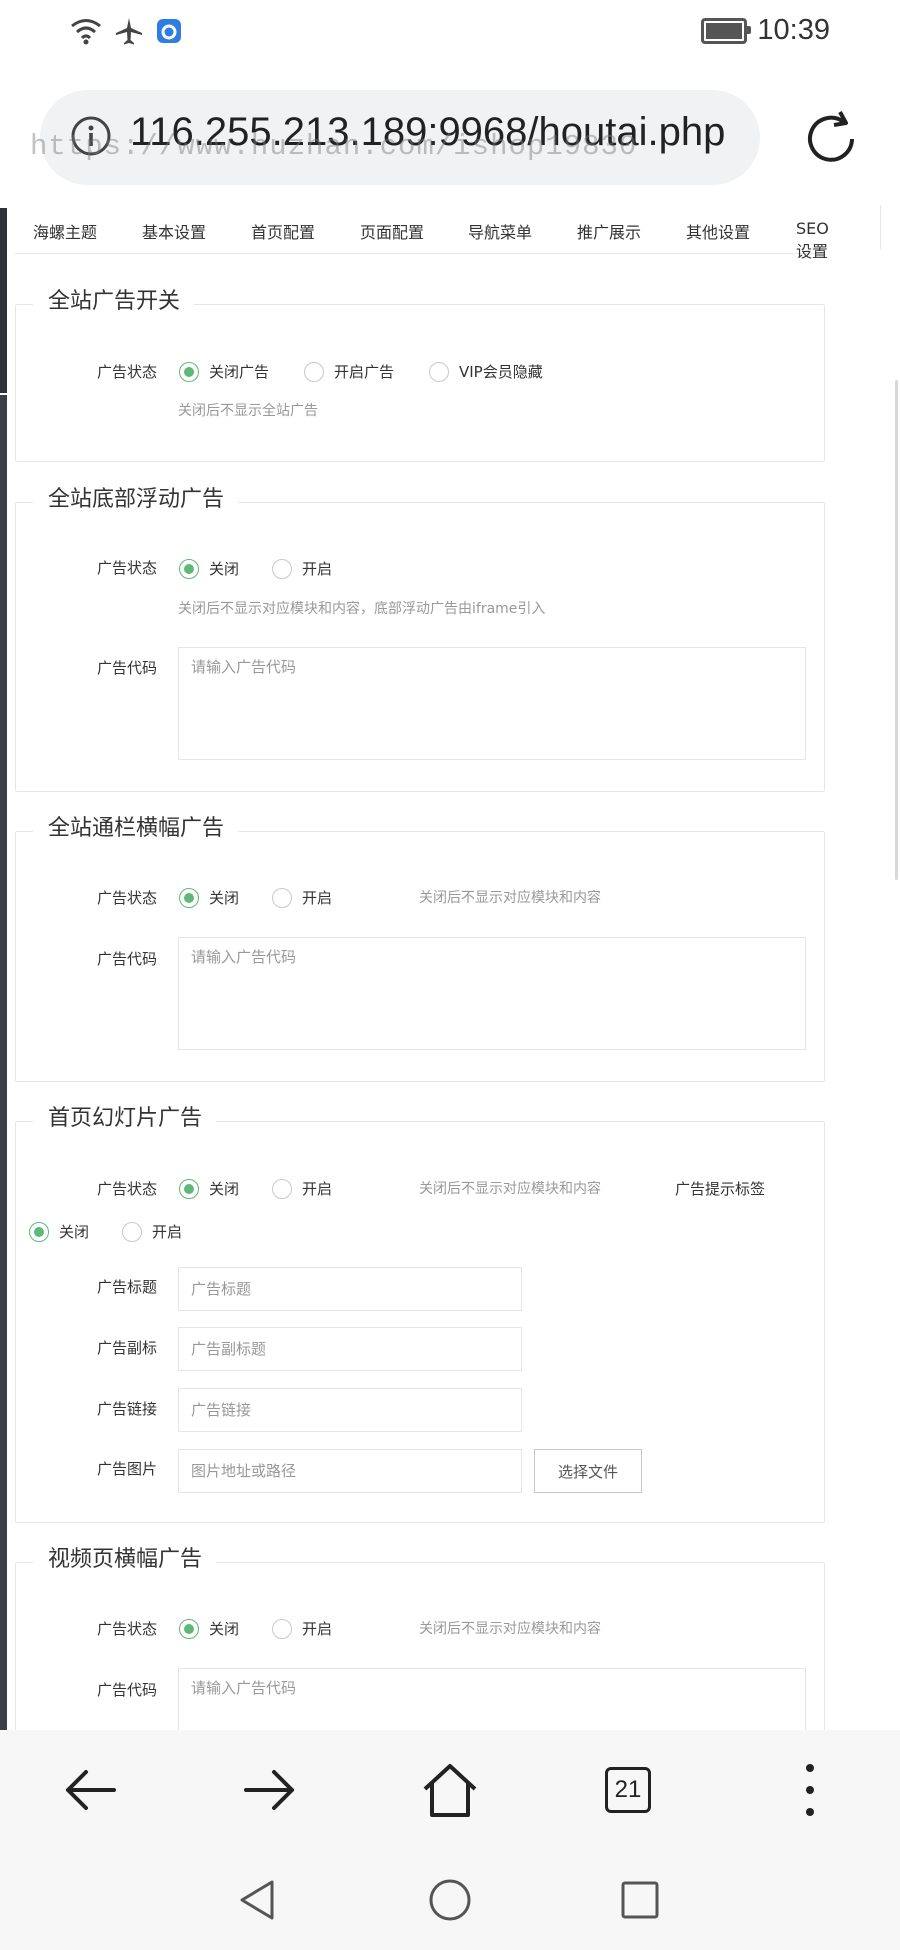 Image resolution: width=900 pixels, height=1950 pixels. Describe the element at coordinates (136, 826) in the screenshot. I see `section-title: 全站通栏横幅广告` at that location.